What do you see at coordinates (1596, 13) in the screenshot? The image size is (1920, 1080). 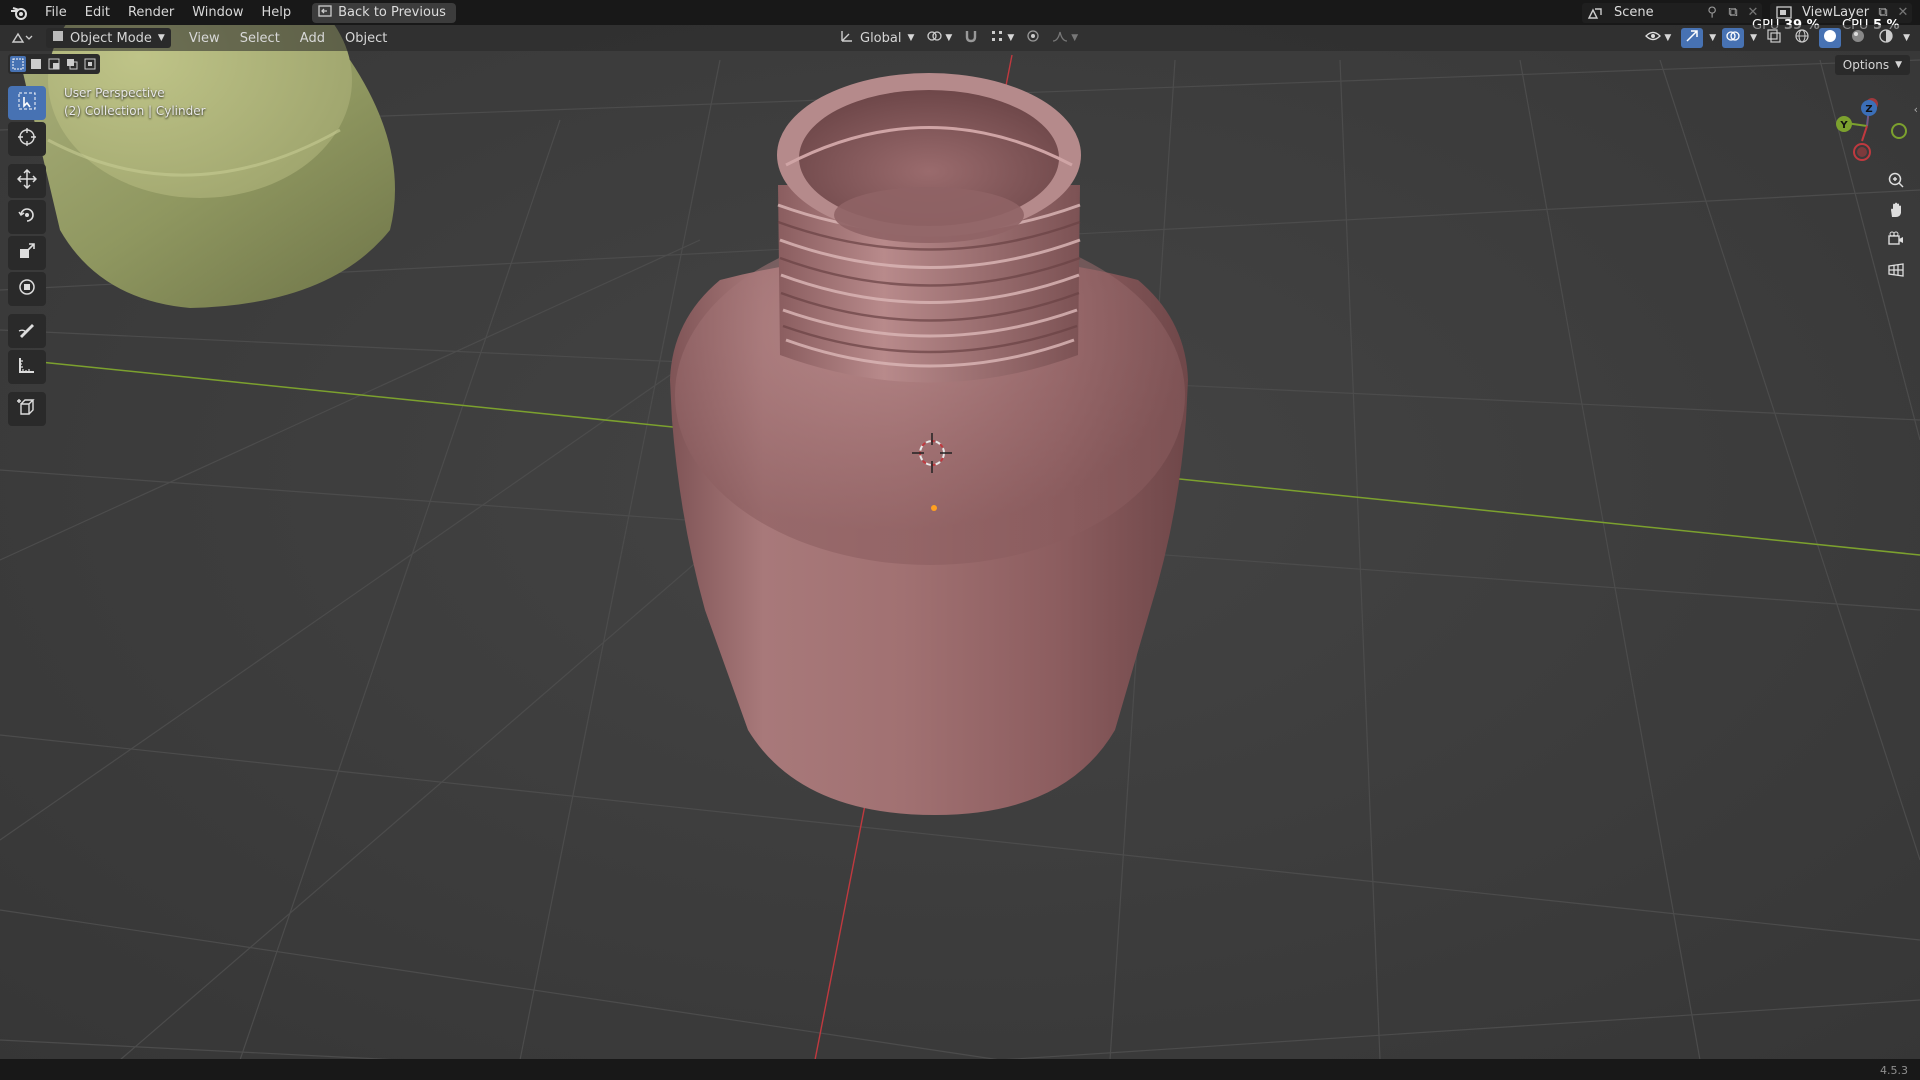 I see `scene-icon` at bounding box center [1596, 13].